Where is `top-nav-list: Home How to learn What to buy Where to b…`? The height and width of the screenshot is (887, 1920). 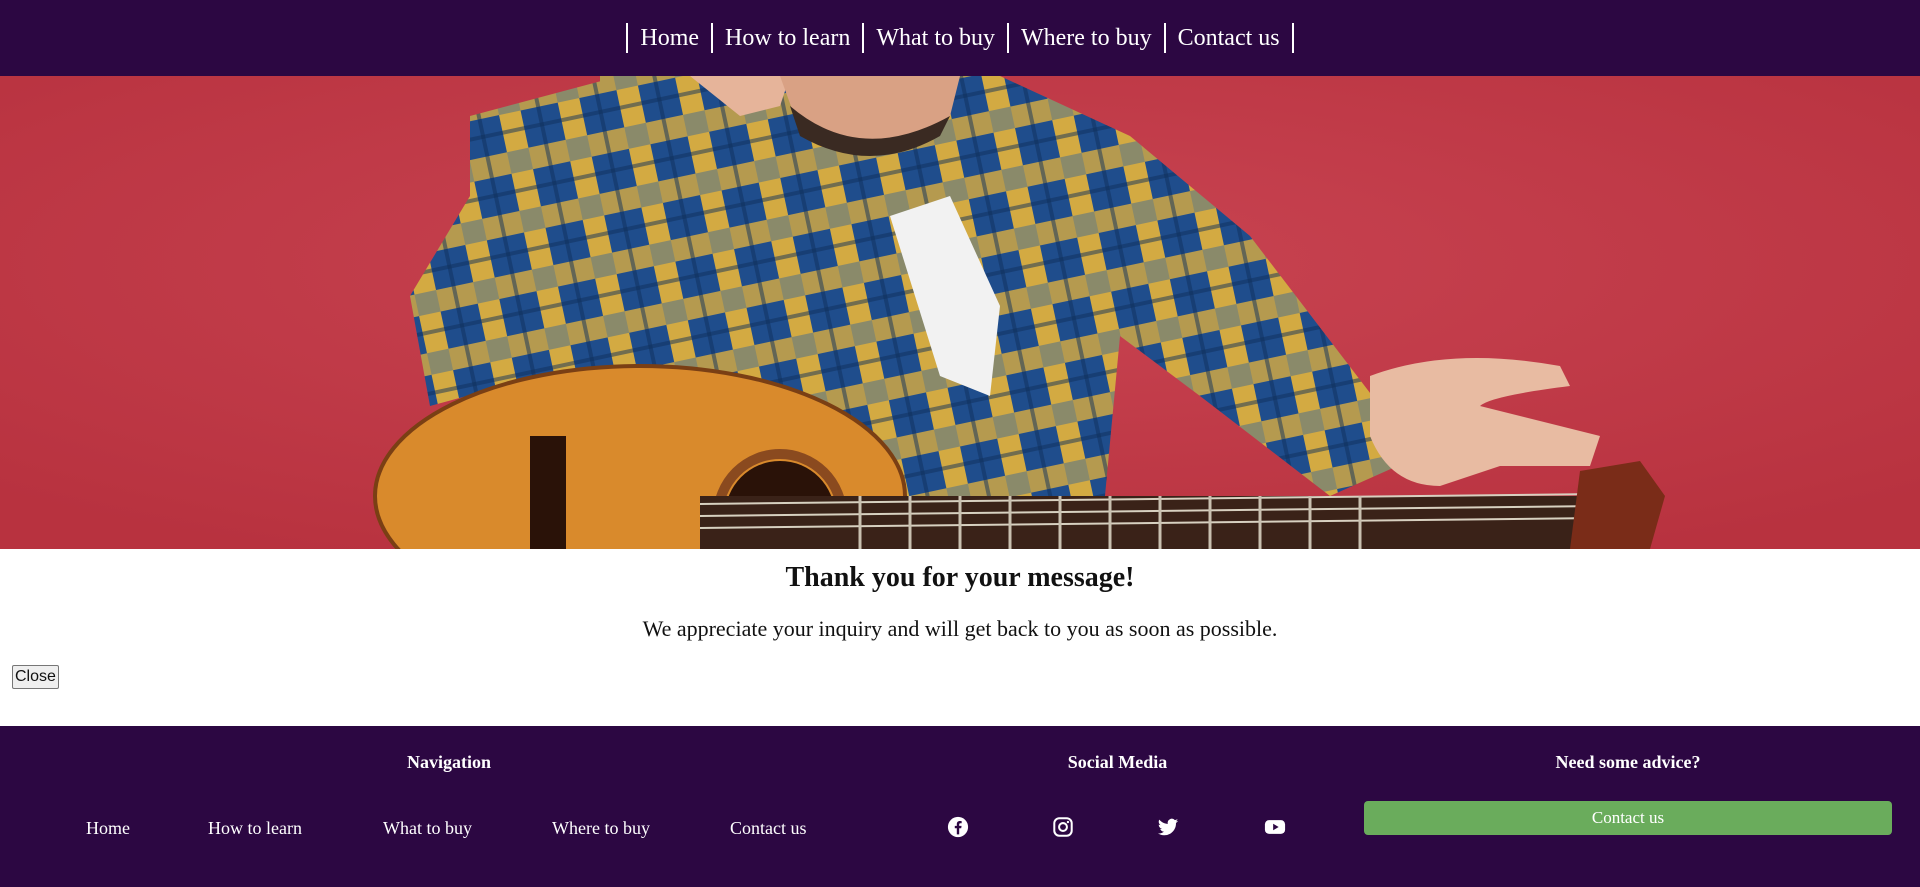
top-nav-list: Home How to learn What to buy Where to b… is located at coordinates (960, 38).